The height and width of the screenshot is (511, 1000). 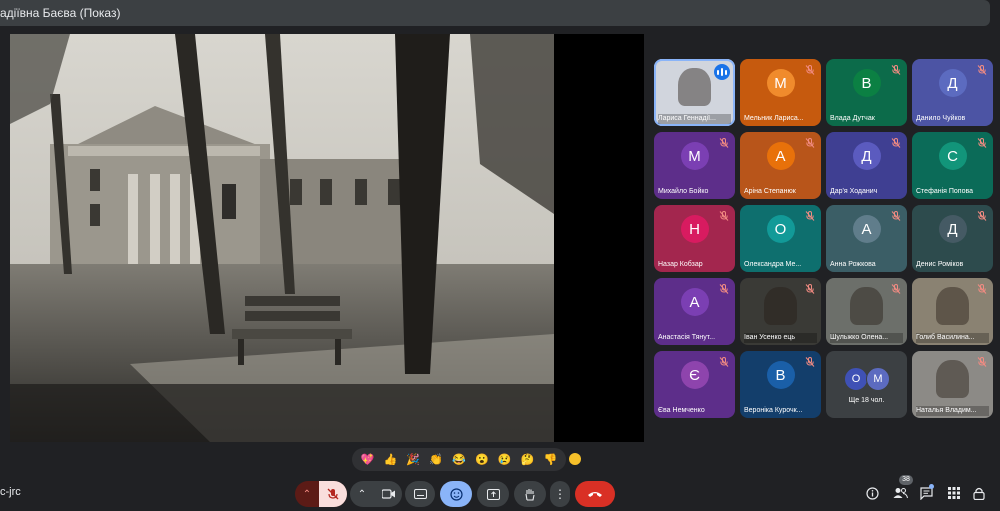 What do you see at coordinates (10, 492) in the screenshot?
I see `meeting-code: c-jrc` at bounding box center [10, 492].